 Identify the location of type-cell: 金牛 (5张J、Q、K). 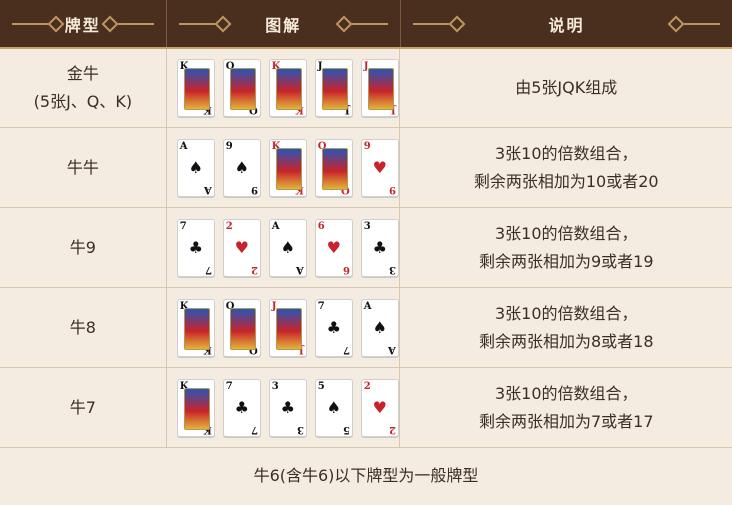
(83, 88).